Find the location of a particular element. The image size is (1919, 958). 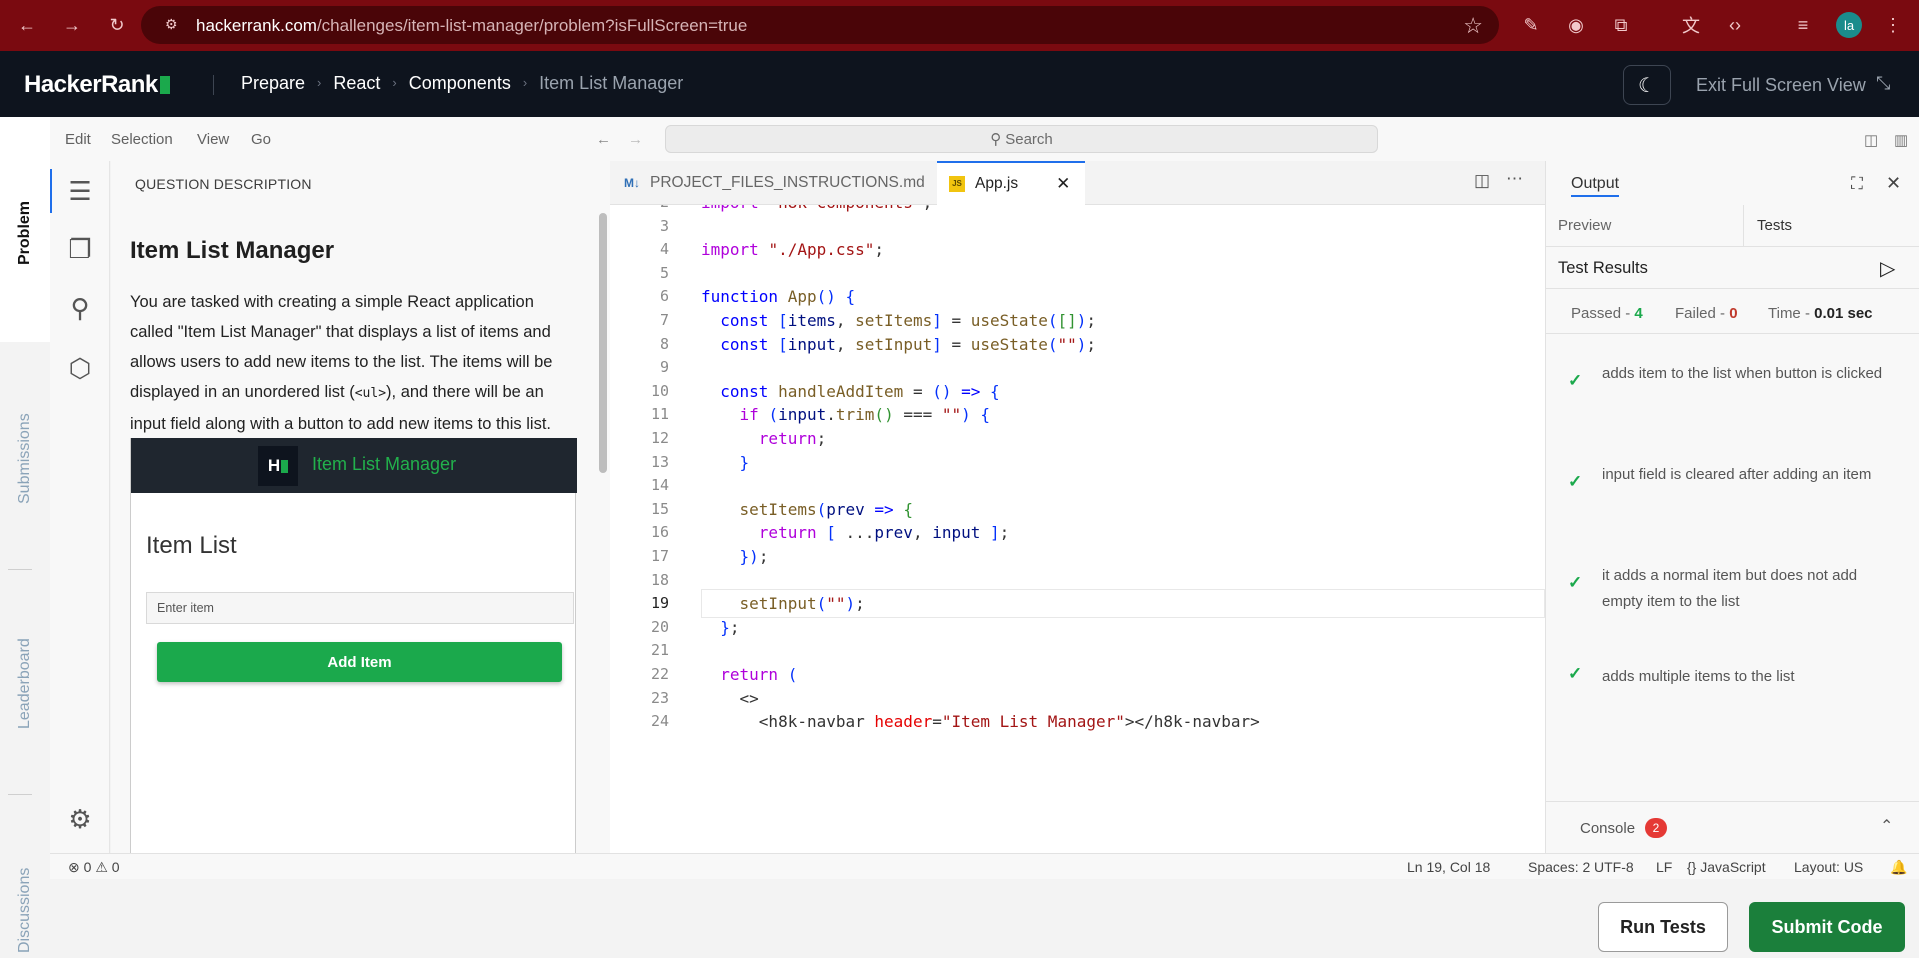

eyedropper-icon: ✎ is located at coordinates (1531, 25).